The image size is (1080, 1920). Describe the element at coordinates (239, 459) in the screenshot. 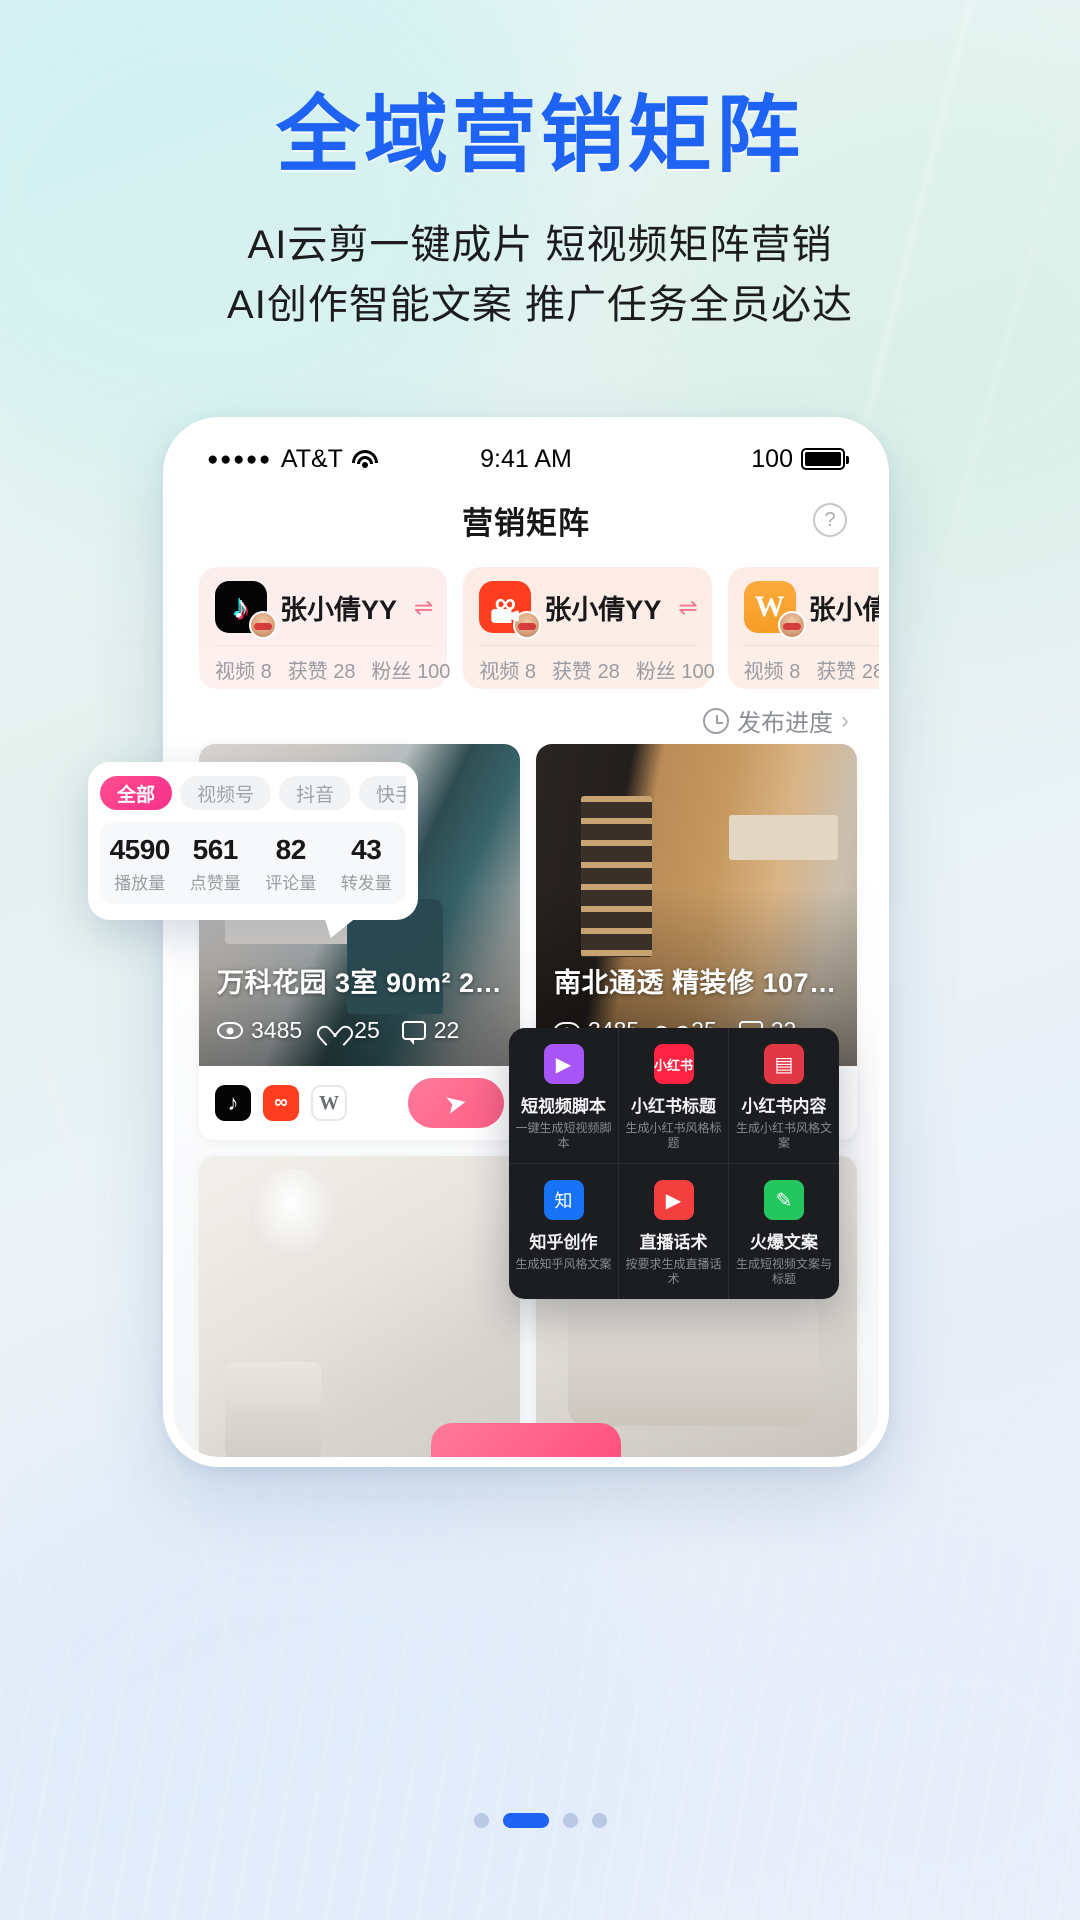

I see `signal-dots-icon: ●●●●●` at that location.